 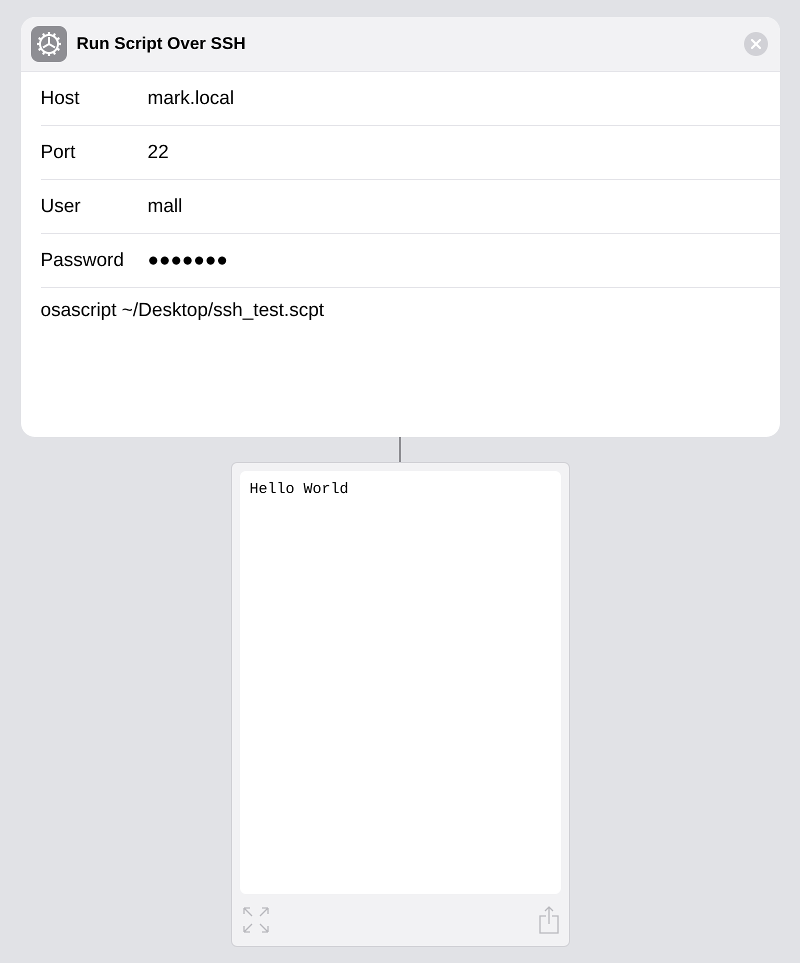 What do you see at coordinates (61, 207) in the screenshot?
I see `field-label: User` at bounding box center [61, 207].